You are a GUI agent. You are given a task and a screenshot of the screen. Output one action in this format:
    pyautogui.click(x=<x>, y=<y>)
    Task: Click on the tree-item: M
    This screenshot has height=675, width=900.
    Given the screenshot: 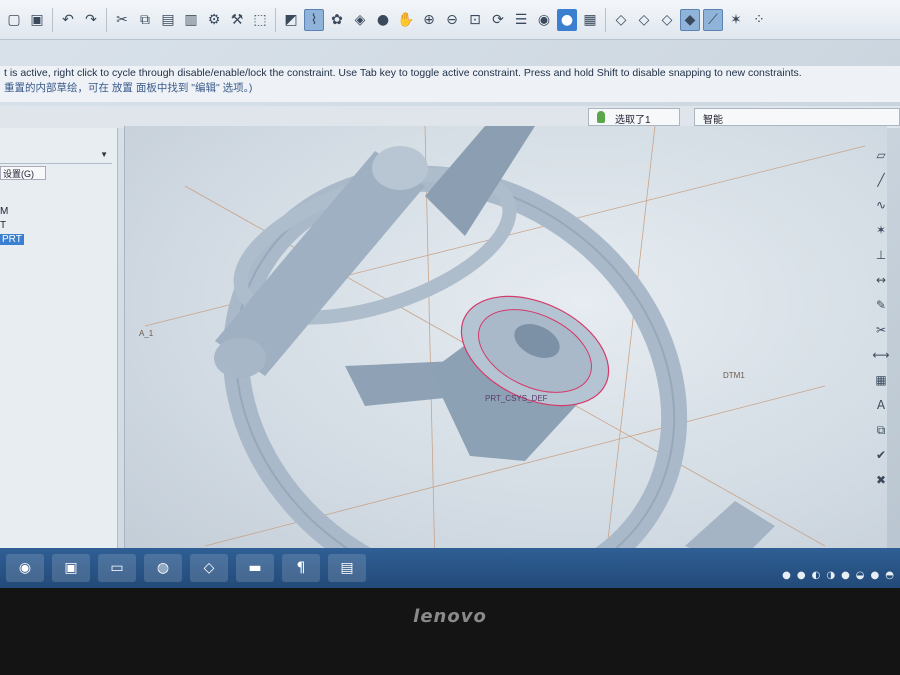 What is the action you would take?
    pyautogui.click(x=4, y=211)
    